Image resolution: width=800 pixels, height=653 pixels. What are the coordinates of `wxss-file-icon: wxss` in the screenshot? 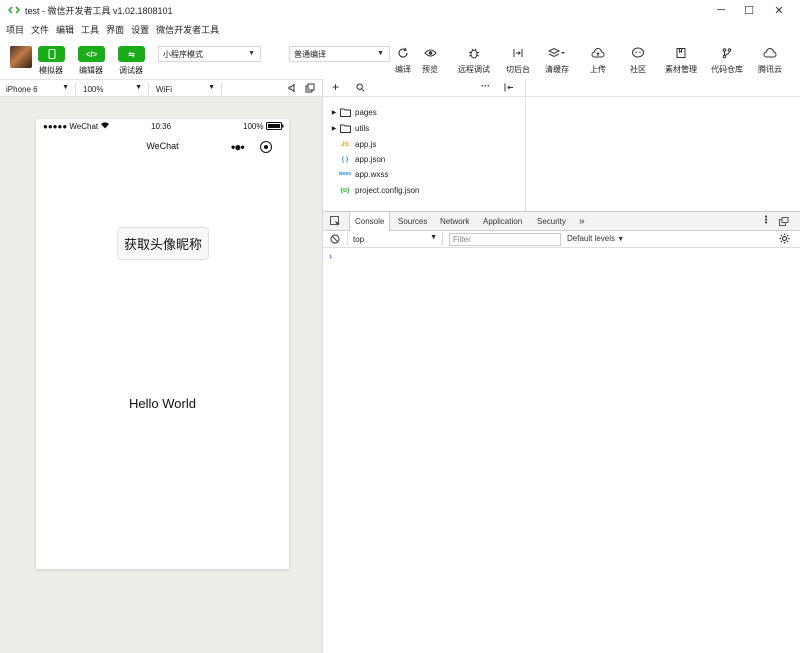 It's located at (345, 174).